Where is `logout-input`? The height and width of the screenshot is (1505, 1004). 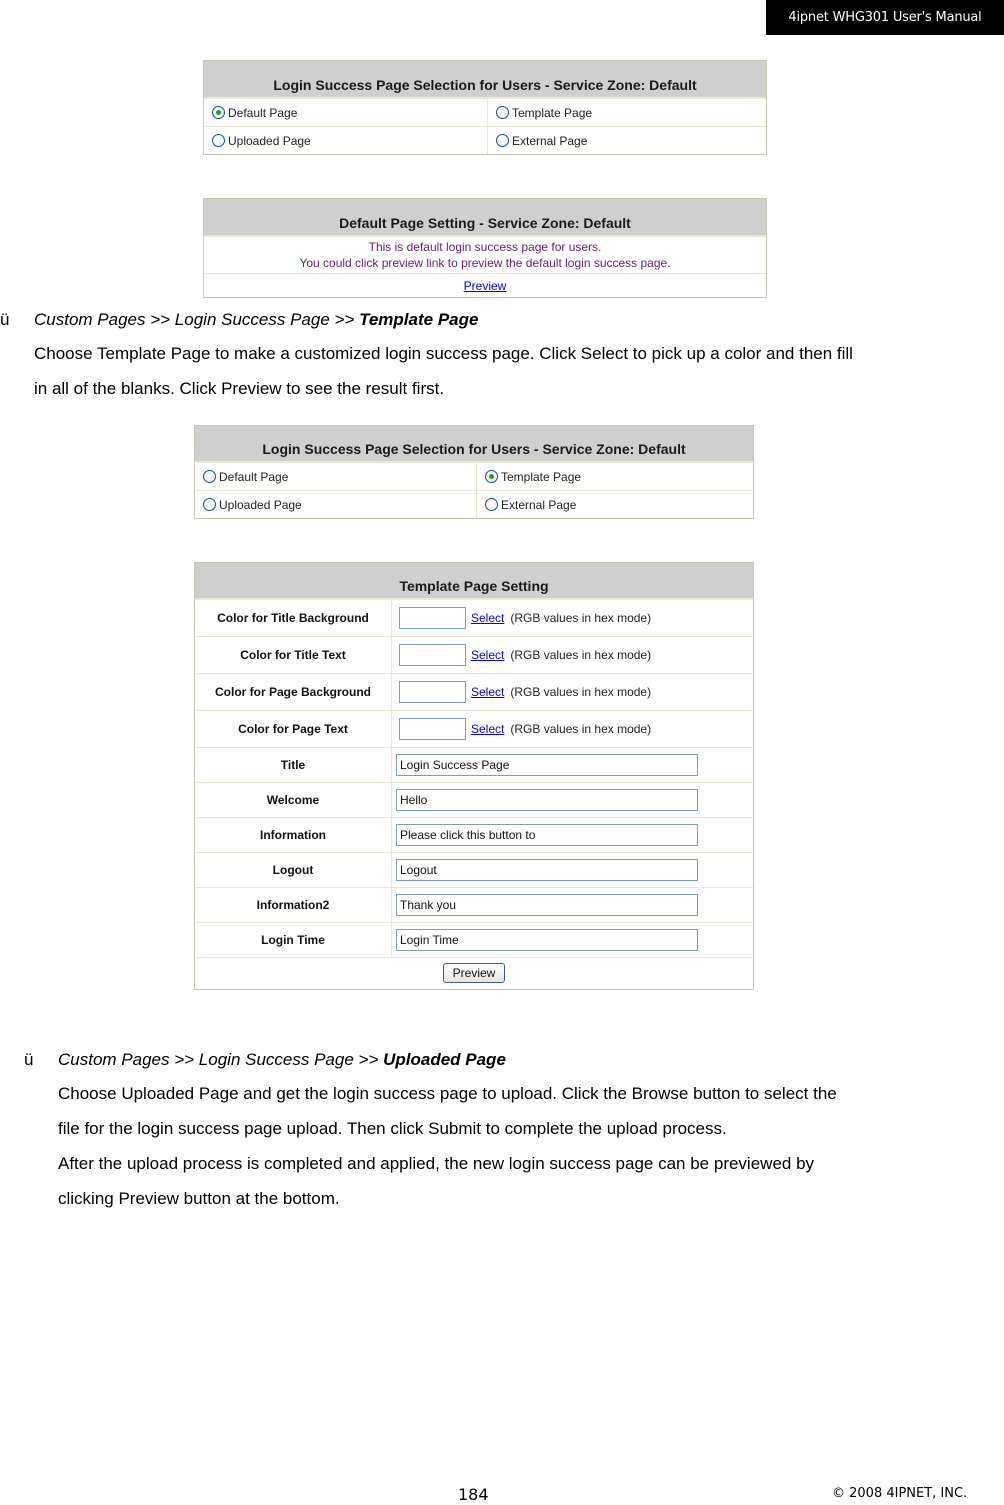 logout-input is located at coordinates (547, 870).